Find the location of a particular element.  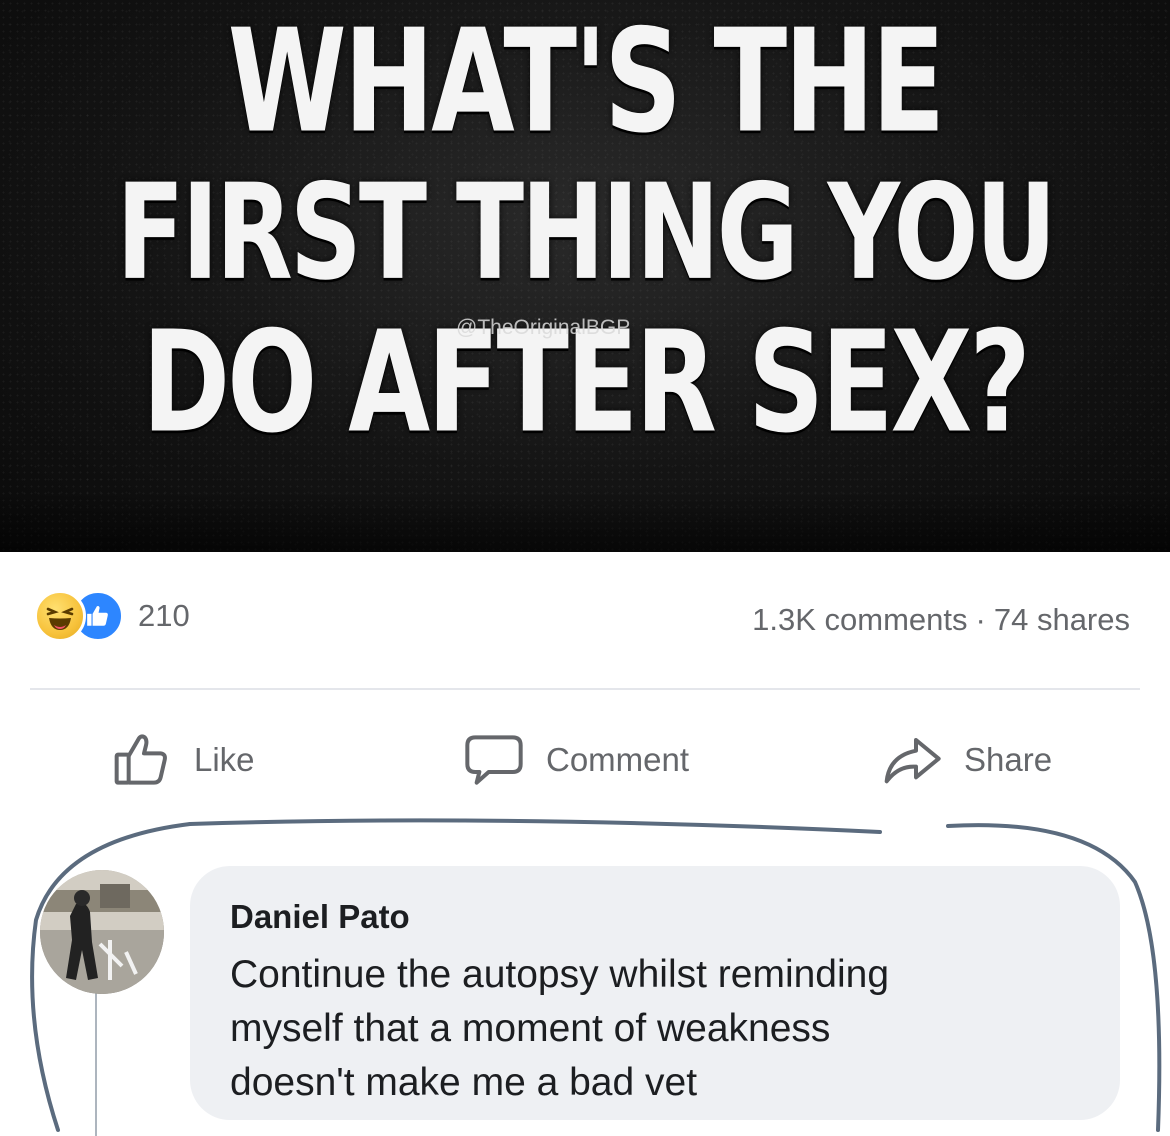

share-button: Share is located at coordinates (966, 760).